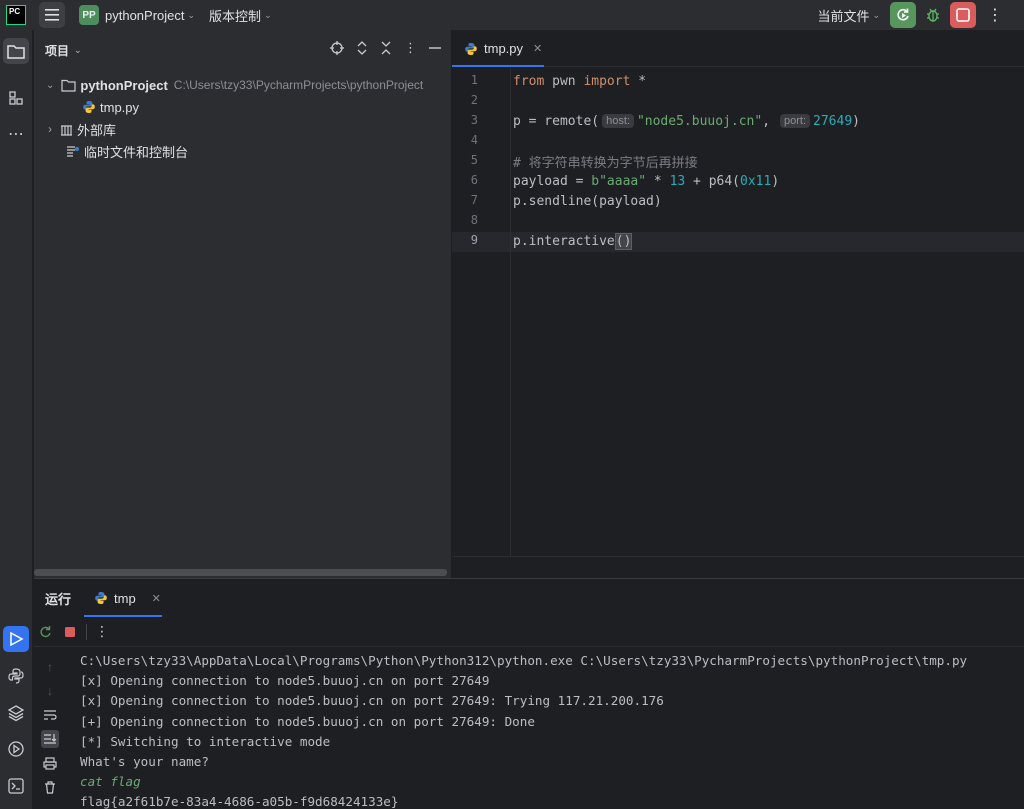 Image resolution: width=1024 pixels, height=809 pixels. I want to click on python-packages-button, so click(16, 713).